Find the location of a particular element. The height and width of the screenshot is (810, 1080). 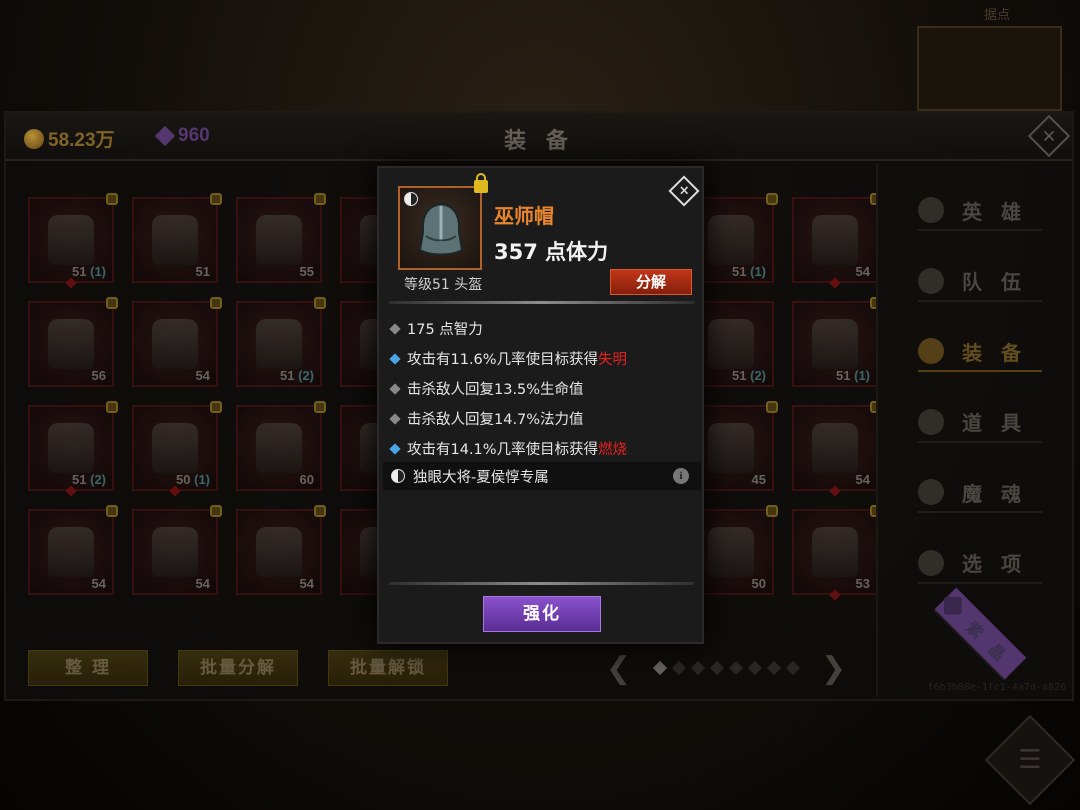

close-icon: × is located at coordinates (1049, 136).